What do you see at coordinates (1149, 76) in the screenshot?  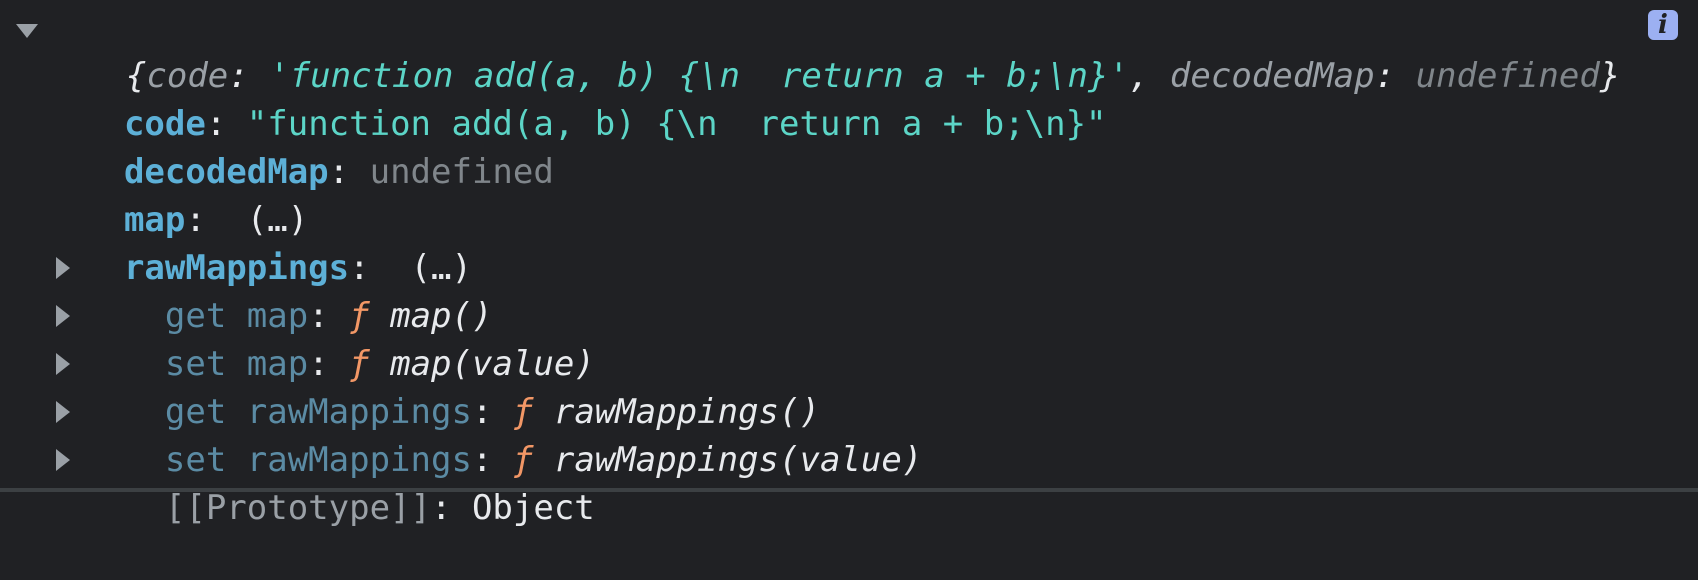 I see `summary-comma: ,` at bounding box center [1149, 76].